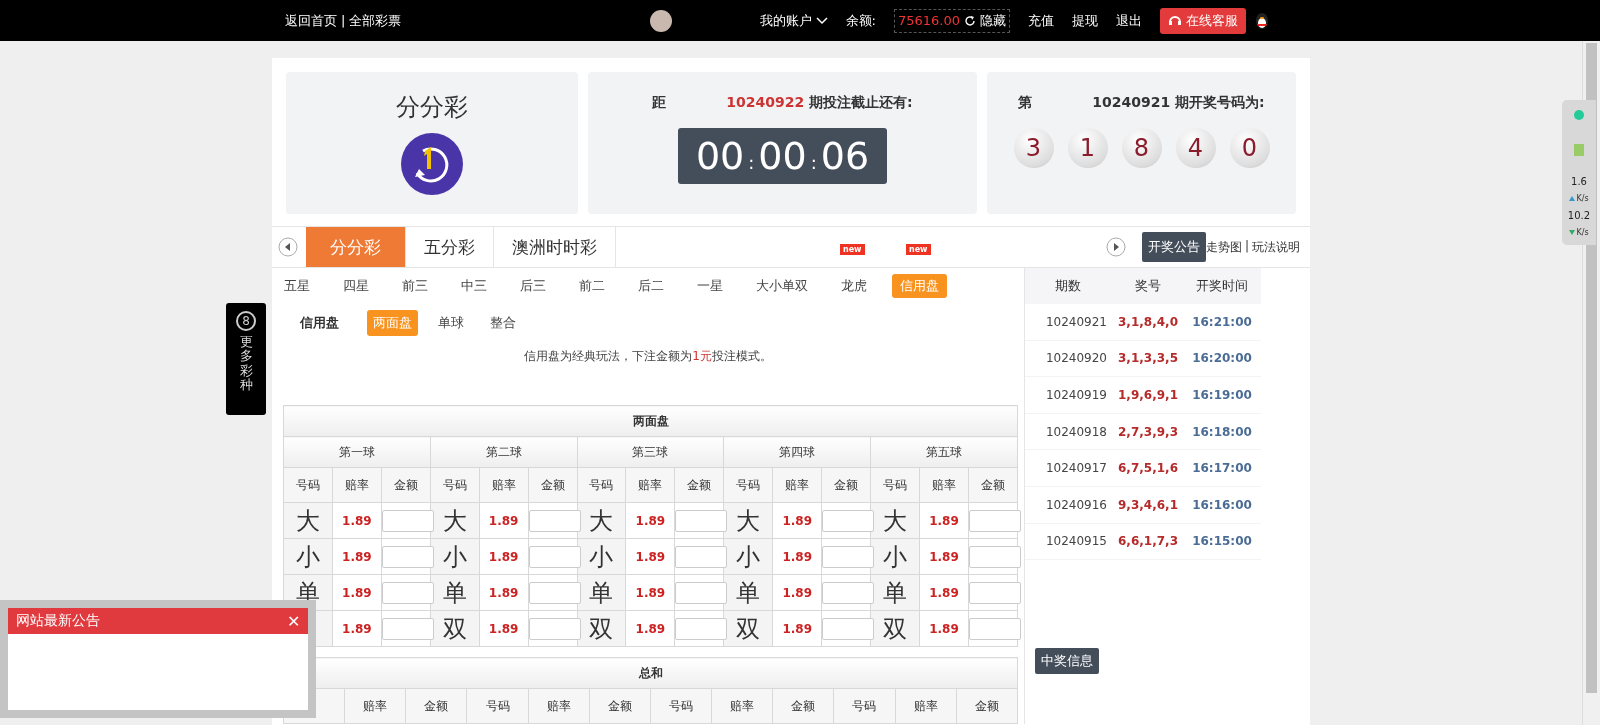 This screenshot has width=1600, height=725. Describe the element at coordinates (1249, 148) in the screenshot. I see `result-ball: 0` at that location.